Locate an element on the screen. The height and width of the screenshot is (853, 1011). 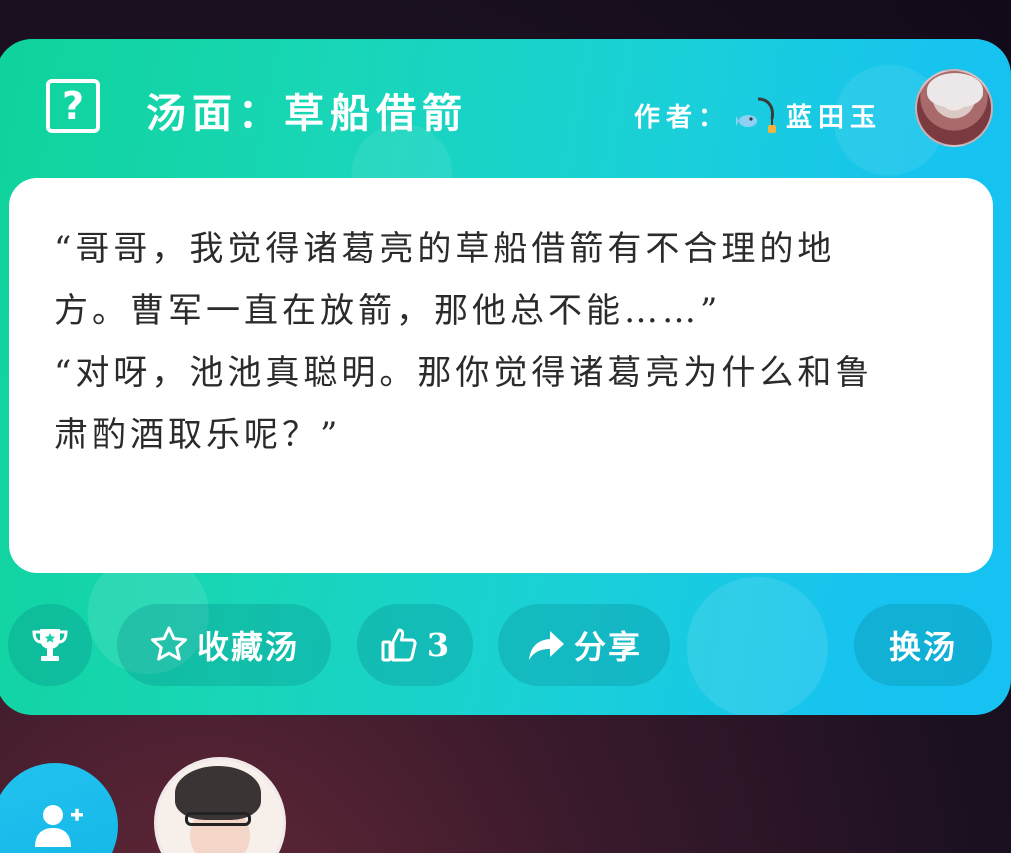
author-avatar is located at coordinates (954, 108).